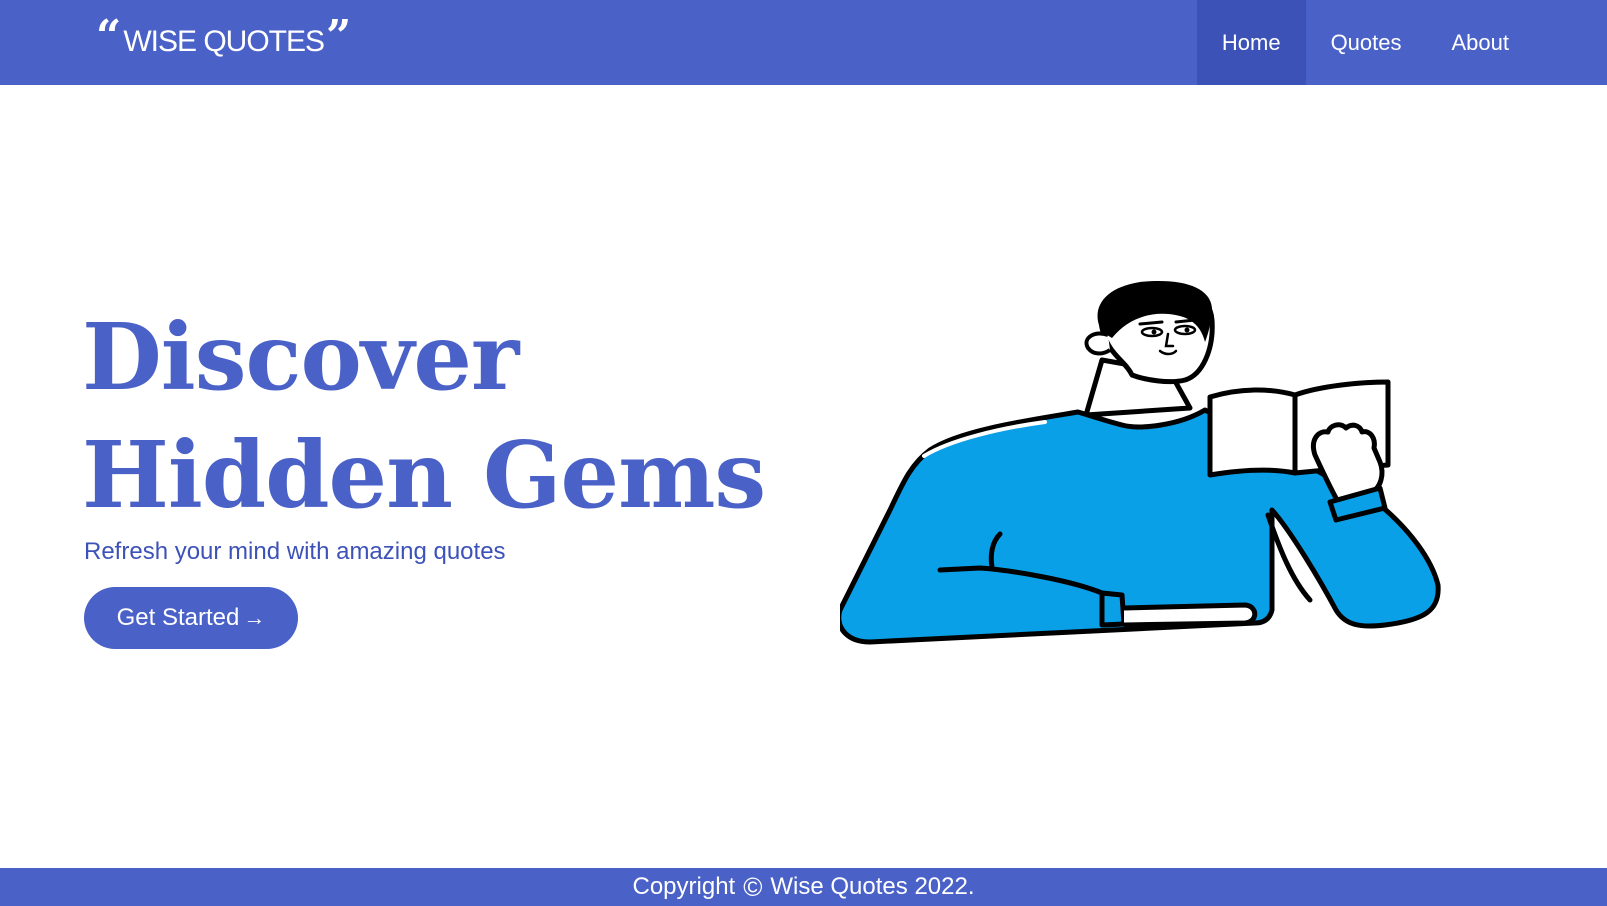 This screenshot has width=1607, height=906. I want to click on footer-prefix: Copyright, so click(684, 886).